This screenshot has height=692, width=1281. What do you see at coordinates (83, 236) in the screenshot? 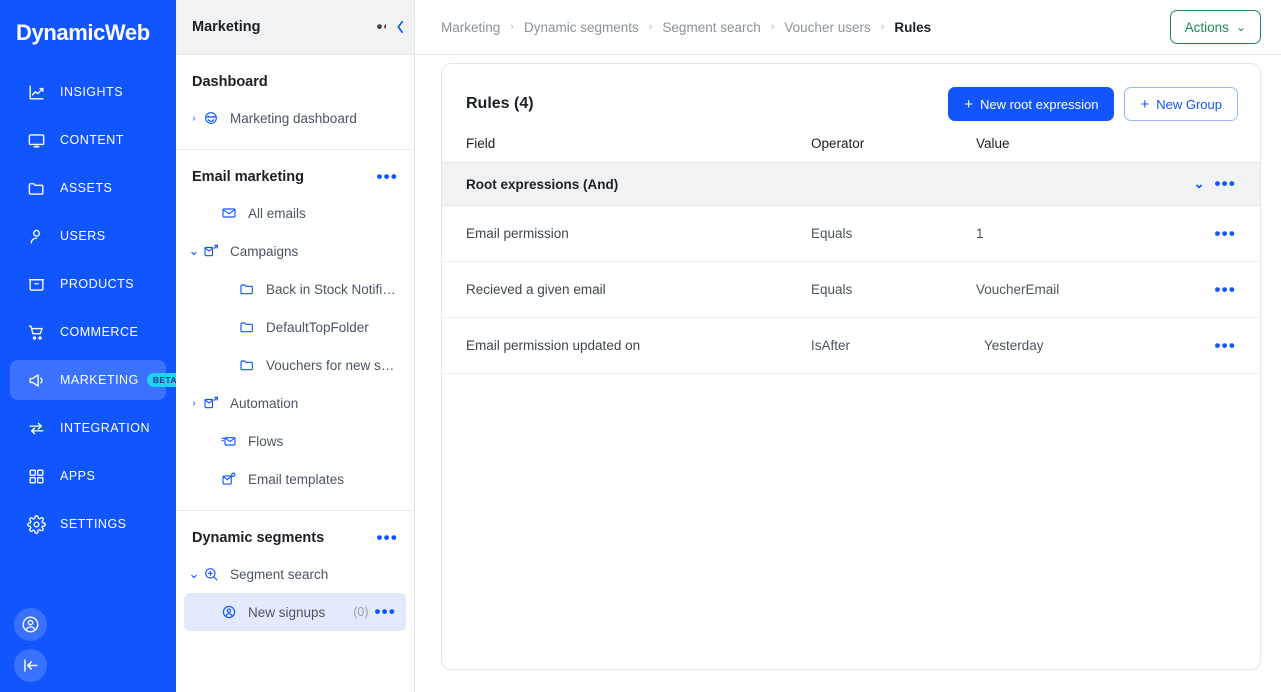
I see `nav-item-label: USERS` at bounding box center [83, 236].